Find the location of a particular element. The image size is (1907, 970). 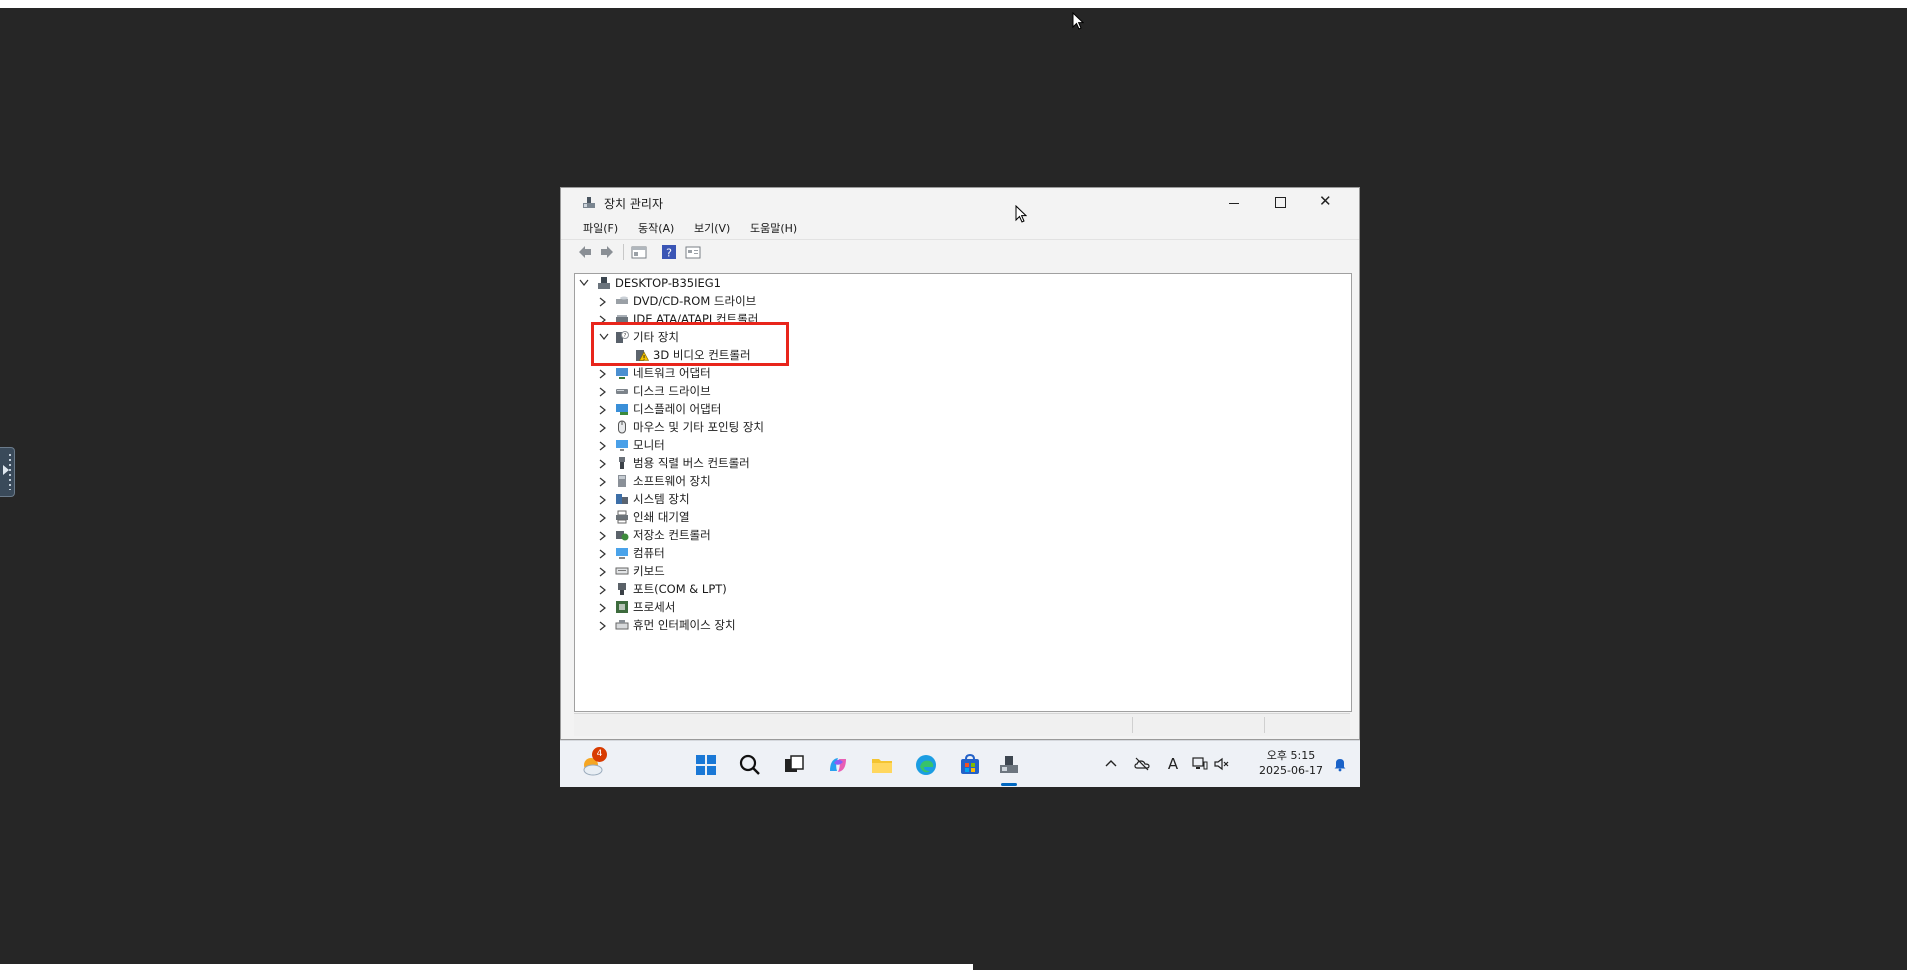

tree-item-label: 네트워크 어댑터 is located at coordinates (672, 373).